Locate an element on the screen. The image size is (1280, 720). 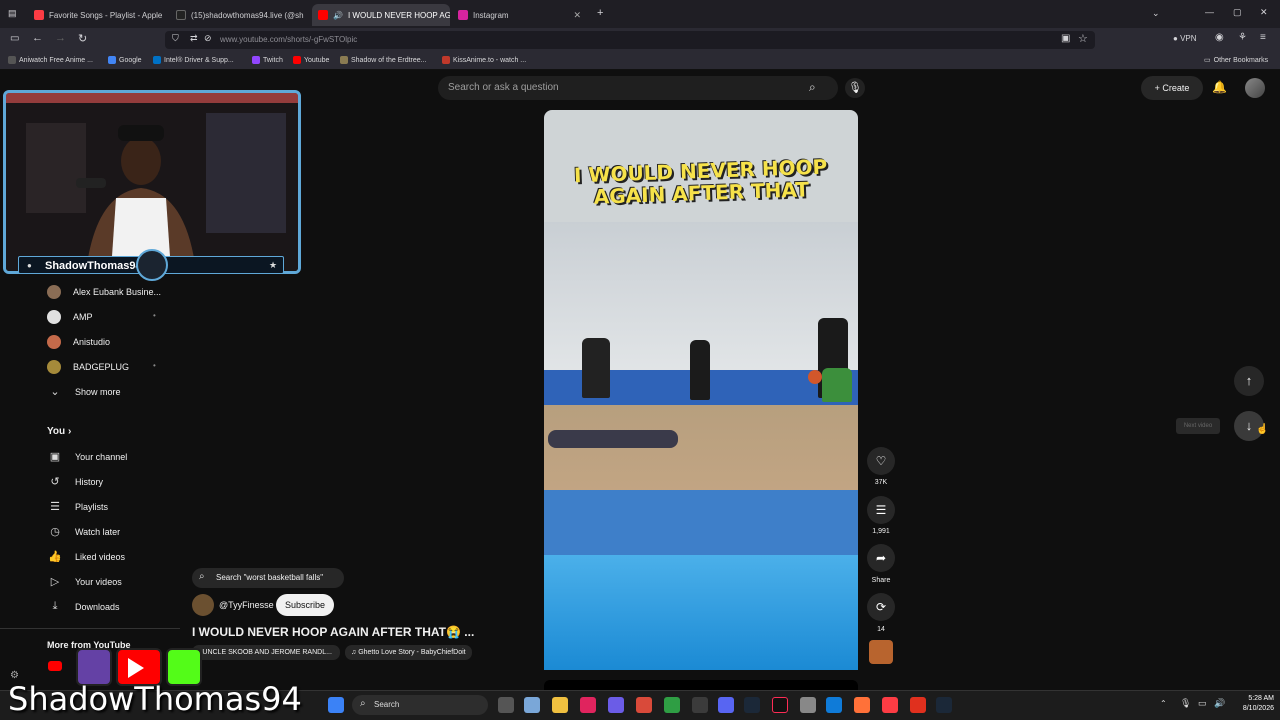
subscription-item: BADGEPLUG is located at coordinates (88, 367).